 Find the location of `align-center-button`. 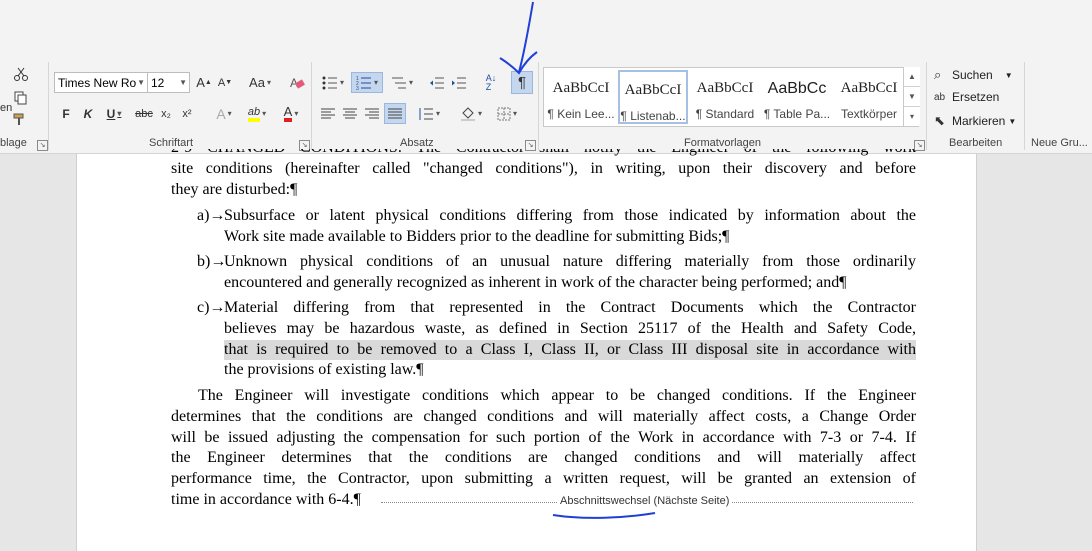

align-center-button is located at coordinates (350, 113).